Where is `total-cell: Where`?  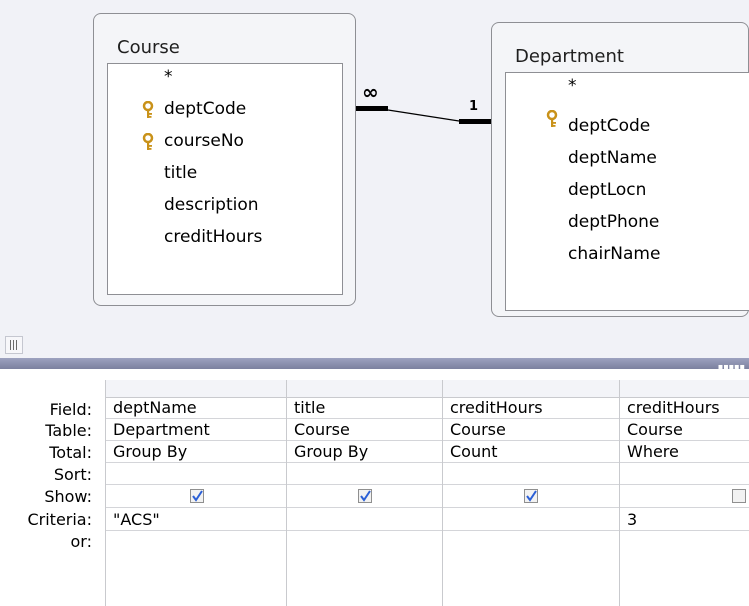
total-cell: Where is located at coordinates (684, 452).